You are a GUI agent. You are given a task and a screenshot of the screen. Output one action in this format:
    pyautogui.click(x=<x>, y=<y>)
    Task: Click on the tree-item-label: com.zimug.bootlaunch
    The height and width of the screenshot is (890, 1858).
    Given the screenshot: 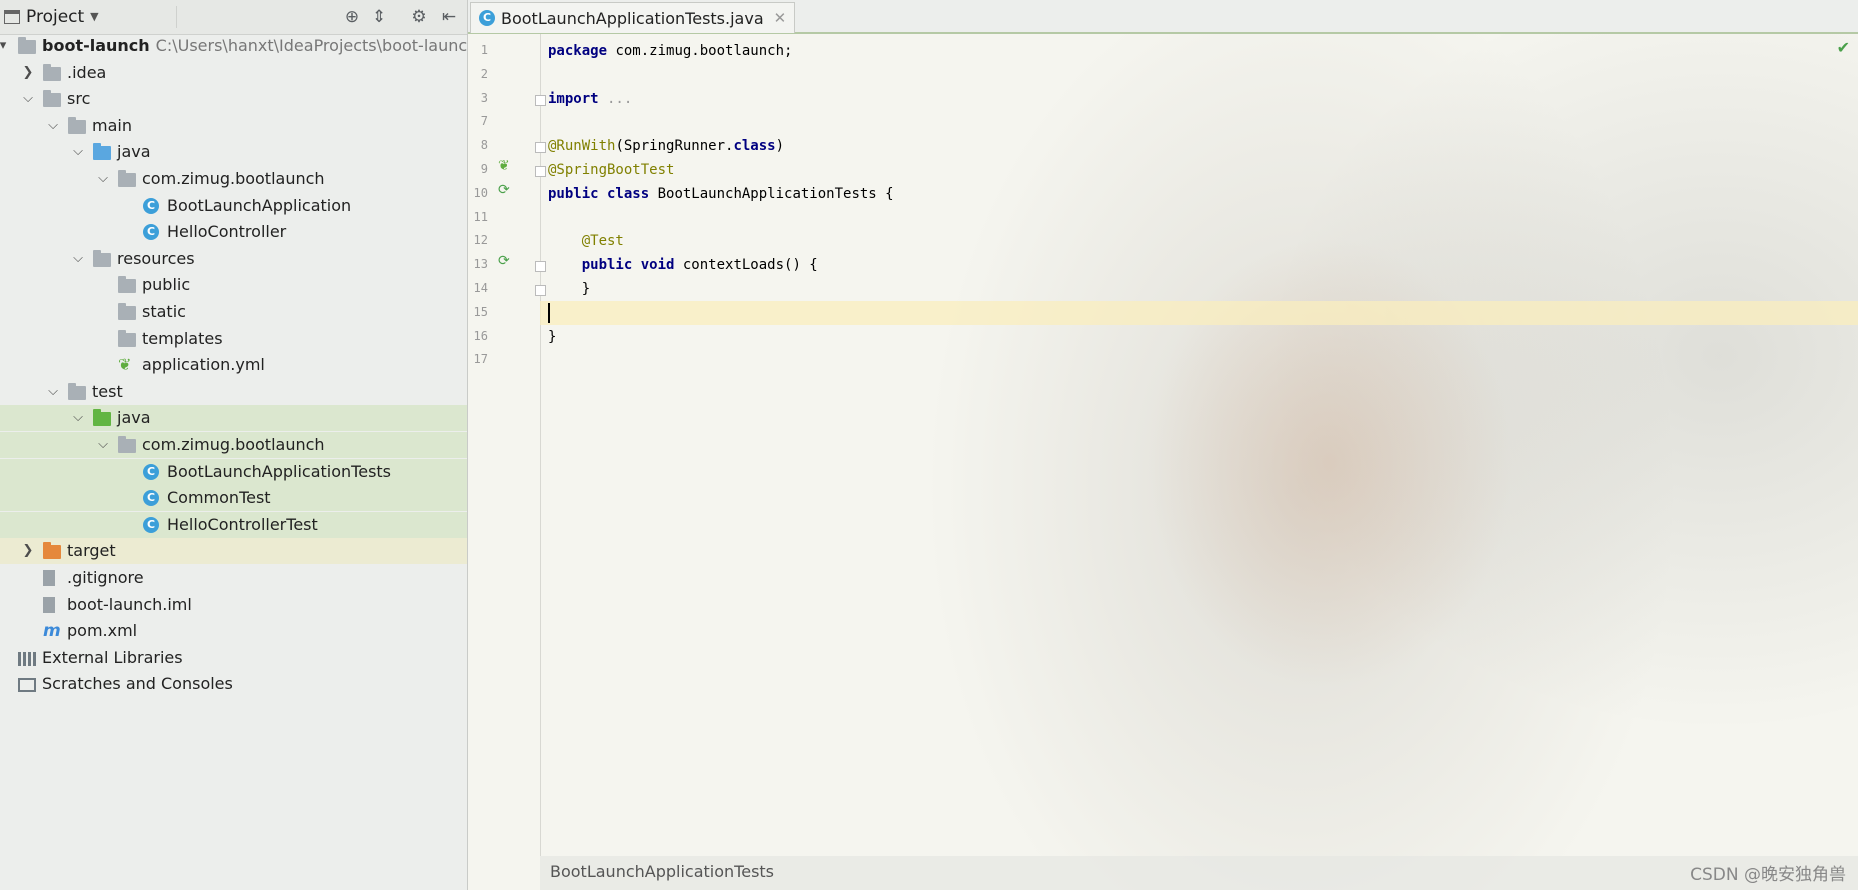 What is the action you would take?
    pyautogui.click(x=233, y=445)
    